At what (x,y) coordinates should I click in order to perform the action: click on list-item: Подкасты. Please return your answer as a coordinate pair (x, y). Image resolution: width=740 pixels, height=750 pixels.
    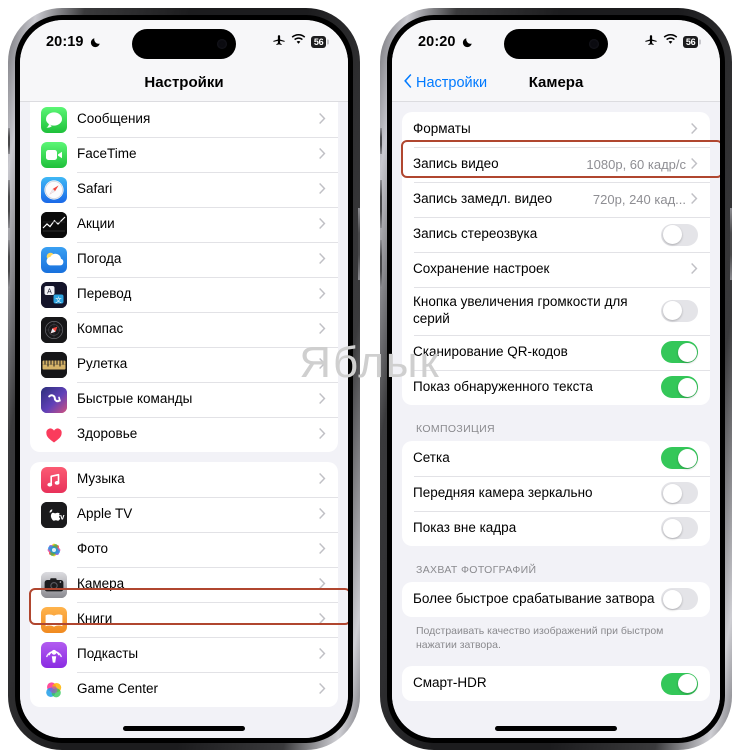
    Looking at the image, I should click on (184, 654).